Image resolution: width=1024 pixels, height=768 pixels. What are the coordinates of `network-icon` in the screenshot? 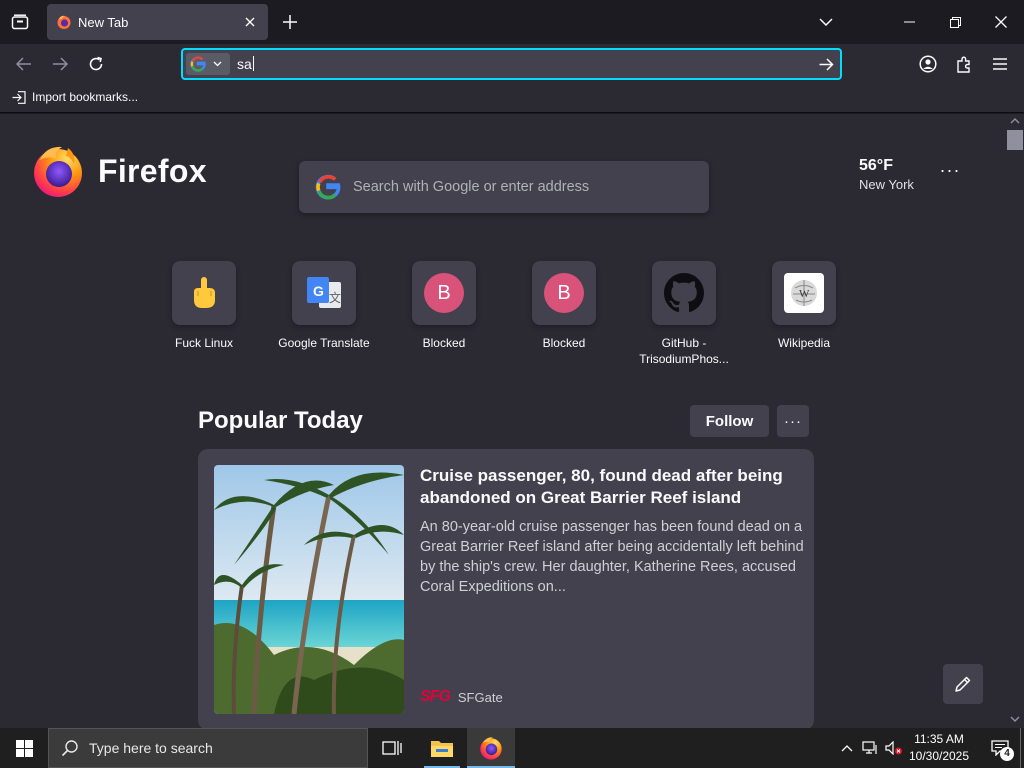 It's located at (869, 747).